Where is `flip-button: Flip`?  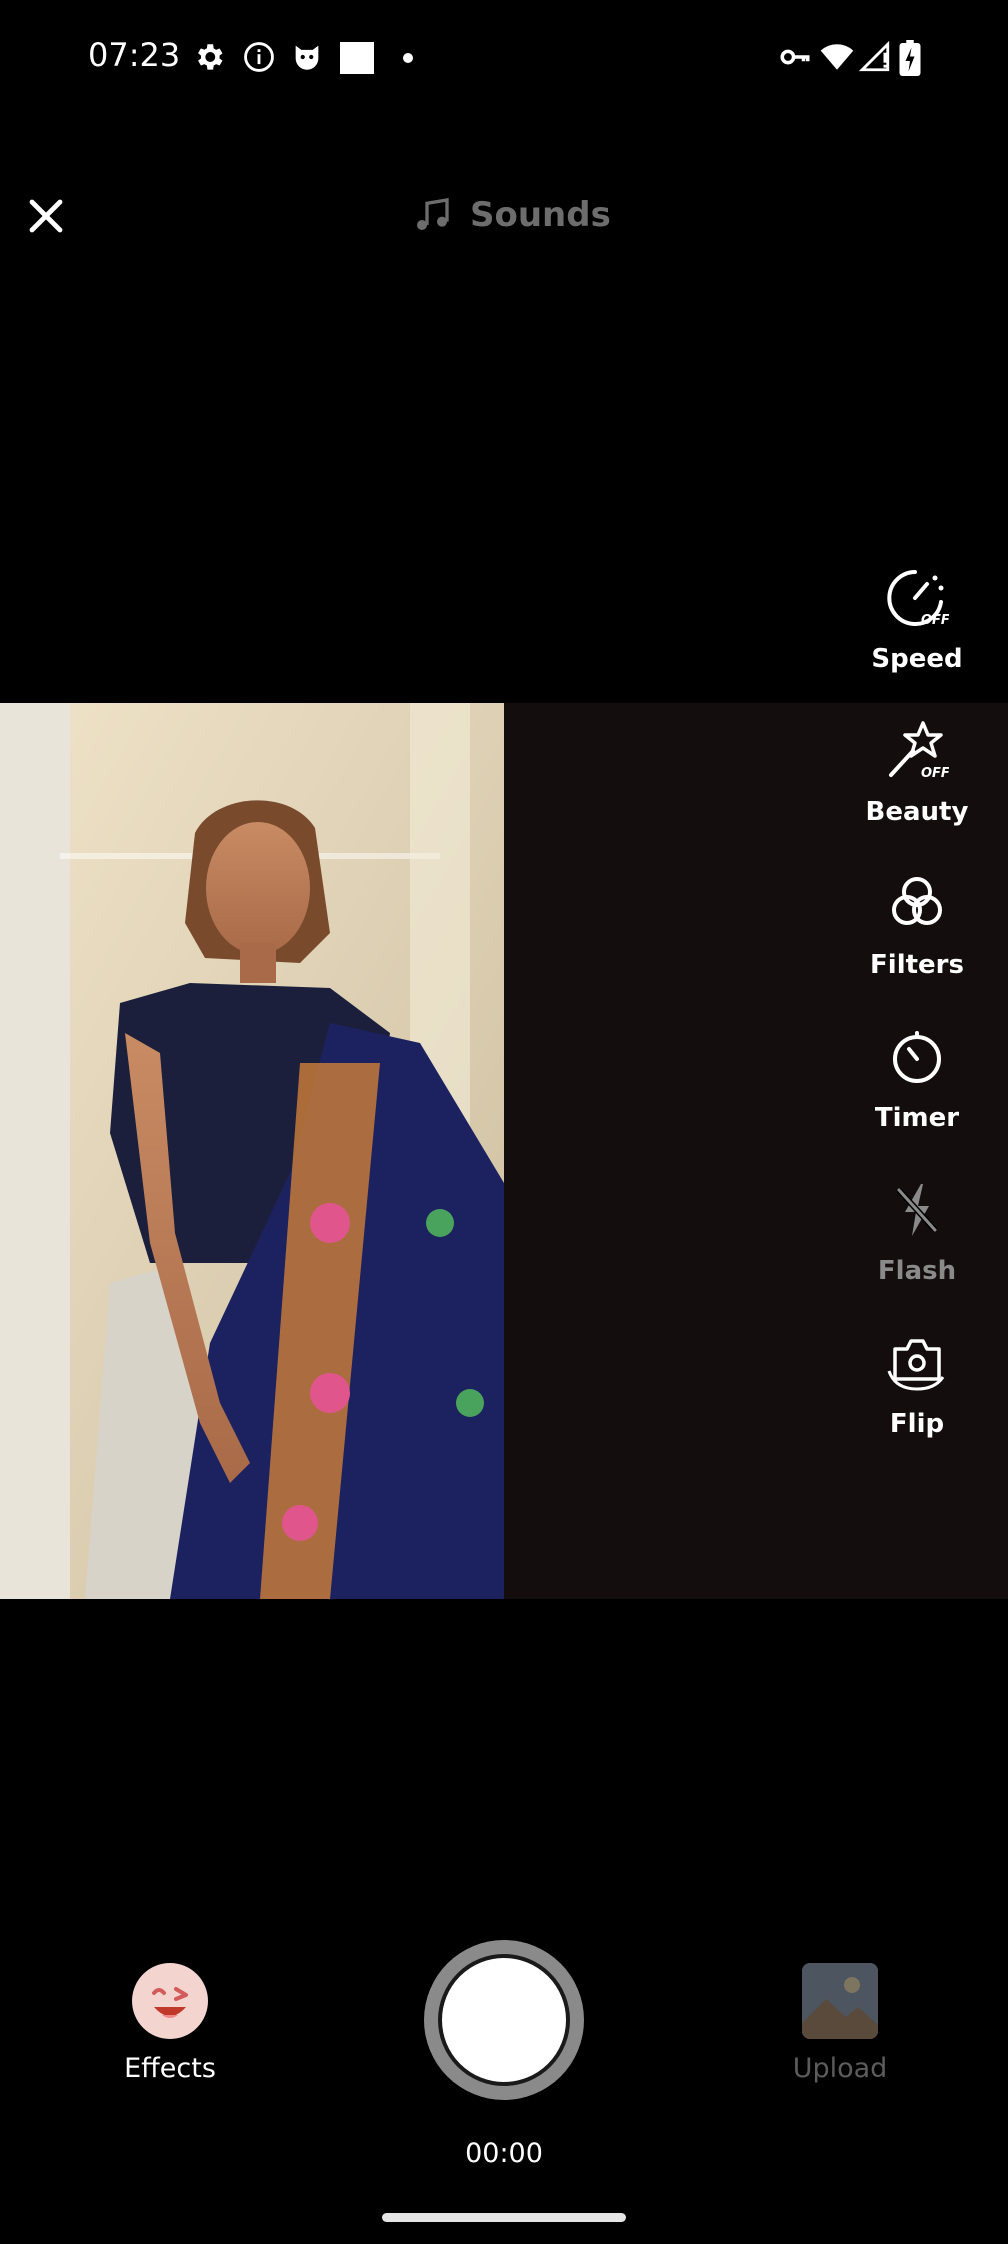
flip-button: Flip is located at coordinates (917, 1385).